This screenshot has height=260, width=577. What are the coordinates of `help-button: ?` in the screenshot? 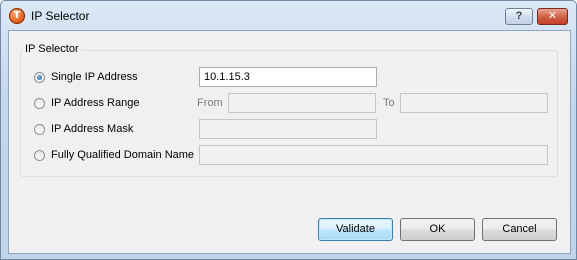 It's located at (519, 16).